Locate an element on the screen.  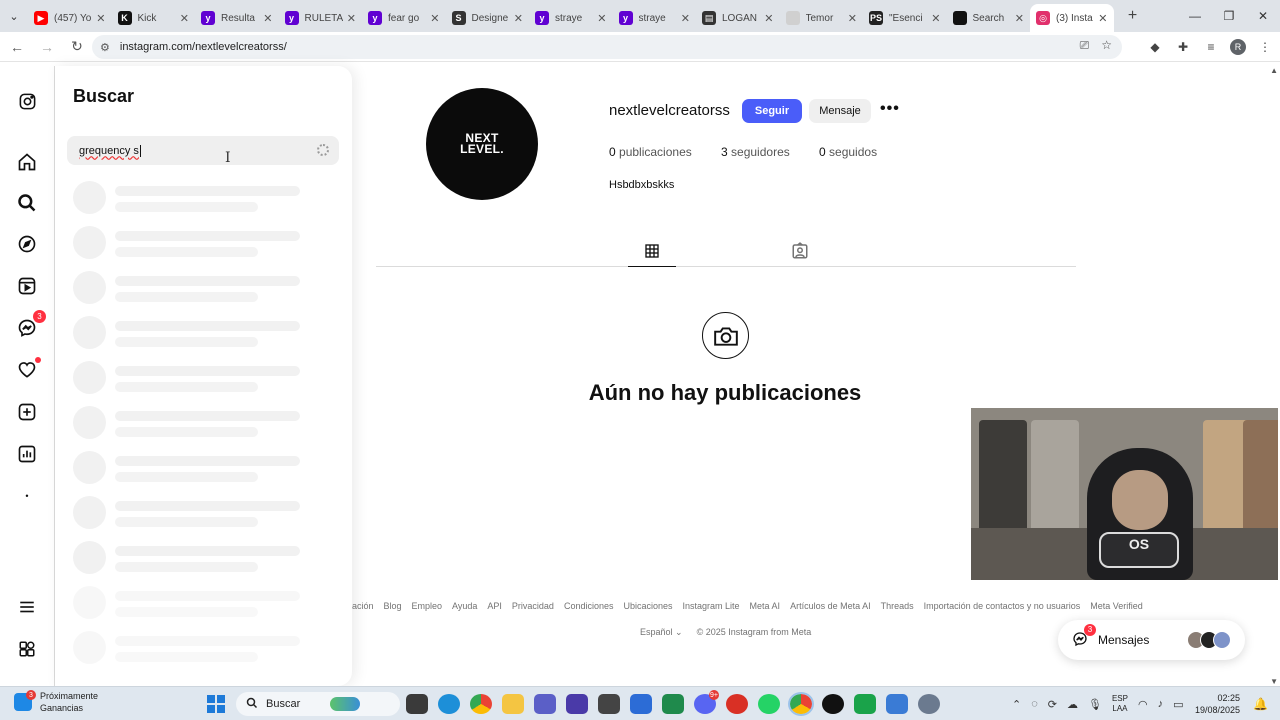
browser-tab: ▤ LOGAN ✕ is located at coordinates (738, 18).